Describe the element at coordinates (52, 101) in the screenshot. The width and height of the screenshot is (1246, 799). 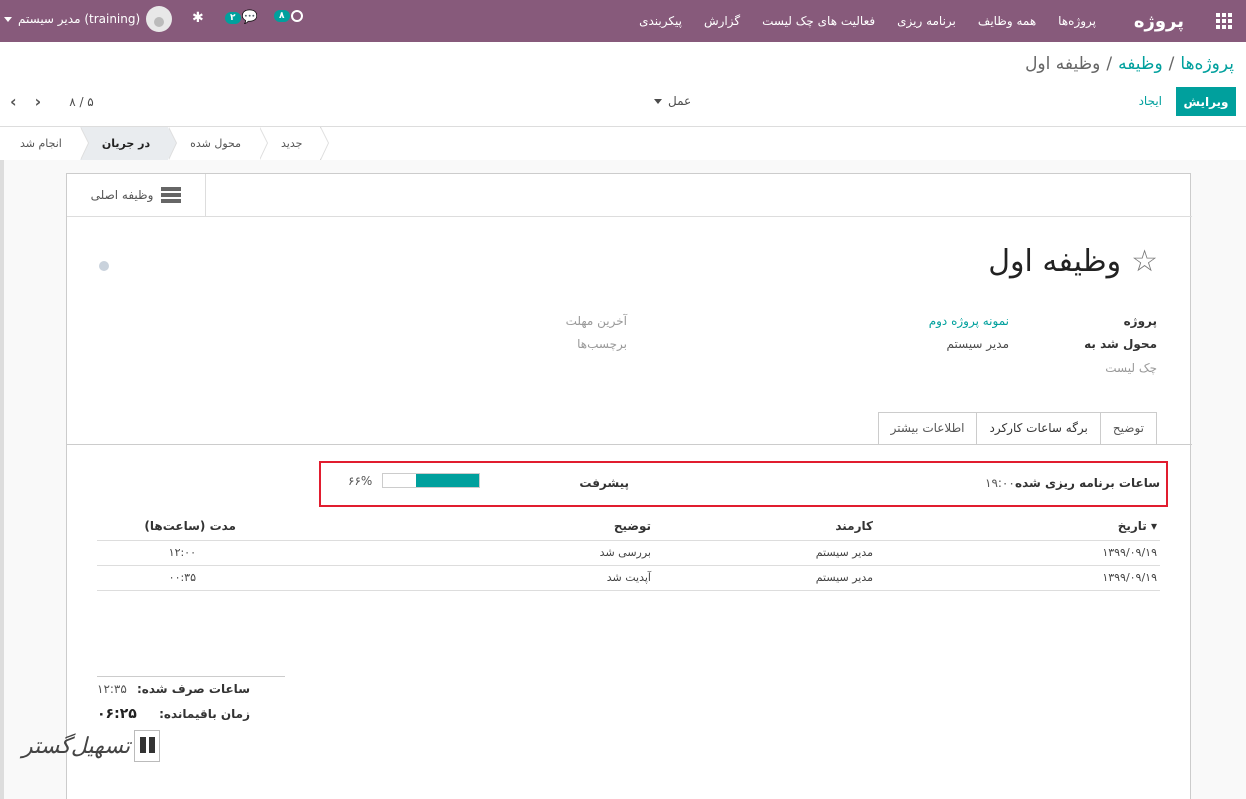
I see `pager: ‹ › ۸ / ۵` at that location.